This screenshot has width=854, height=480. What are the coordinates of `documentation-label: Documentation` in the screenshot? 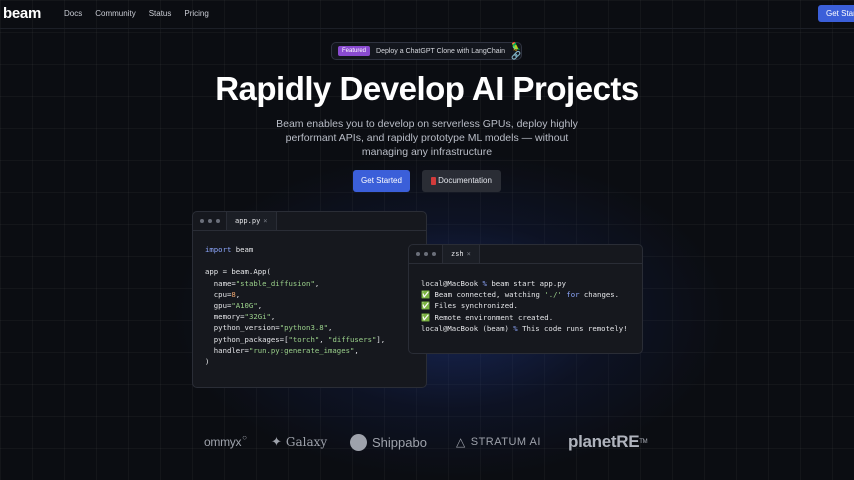 It's located at (465, 180).